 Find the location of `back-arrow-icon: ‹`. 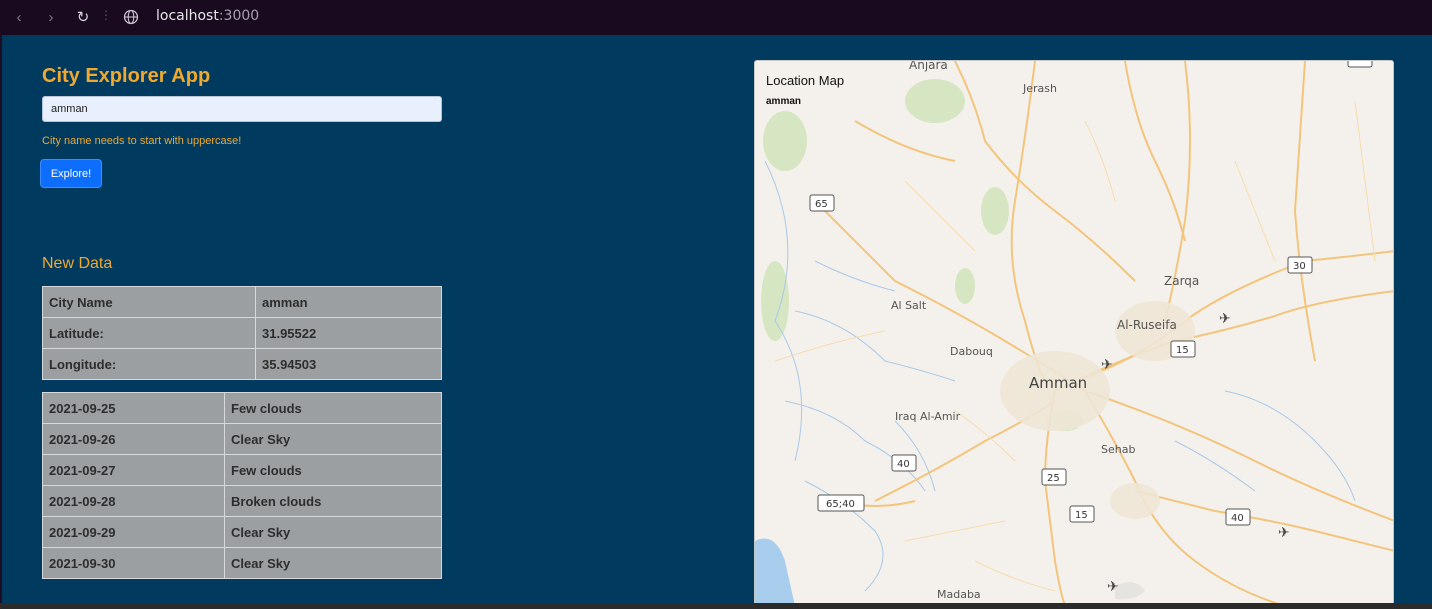

back-arrow-icon: ‹ is located at coordinates (19, 17).